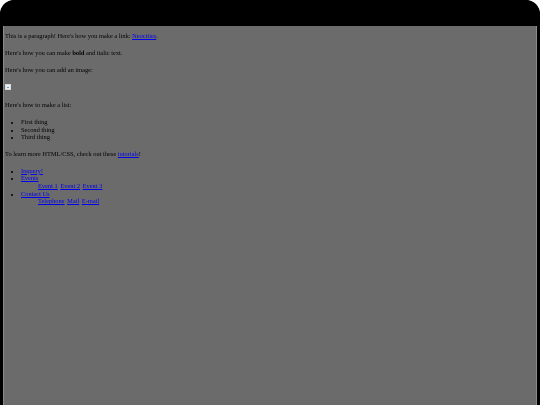 Image resolution: width=540 pixels, height=405 pixels. I want to click on nav-item-contact: Contact Us Telephone Mail E-mail, so click(273, 198).